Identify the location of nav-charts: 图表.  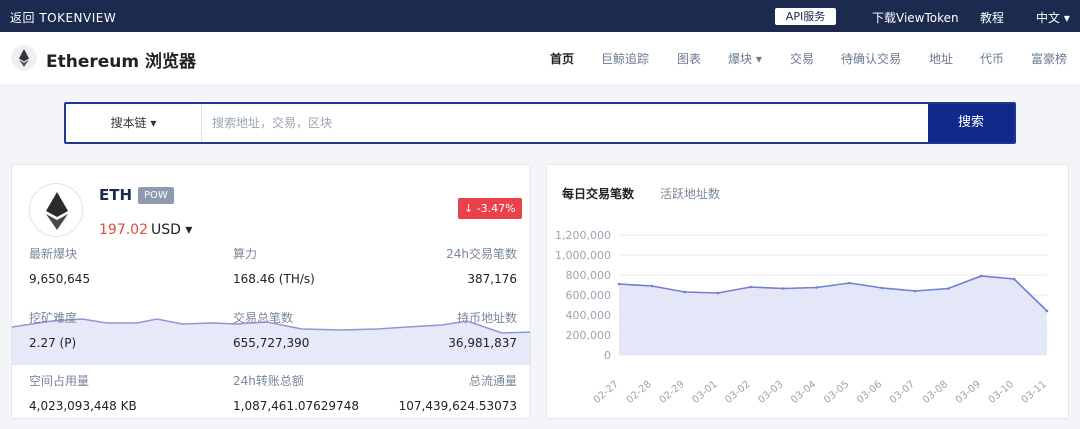
(689, 58).